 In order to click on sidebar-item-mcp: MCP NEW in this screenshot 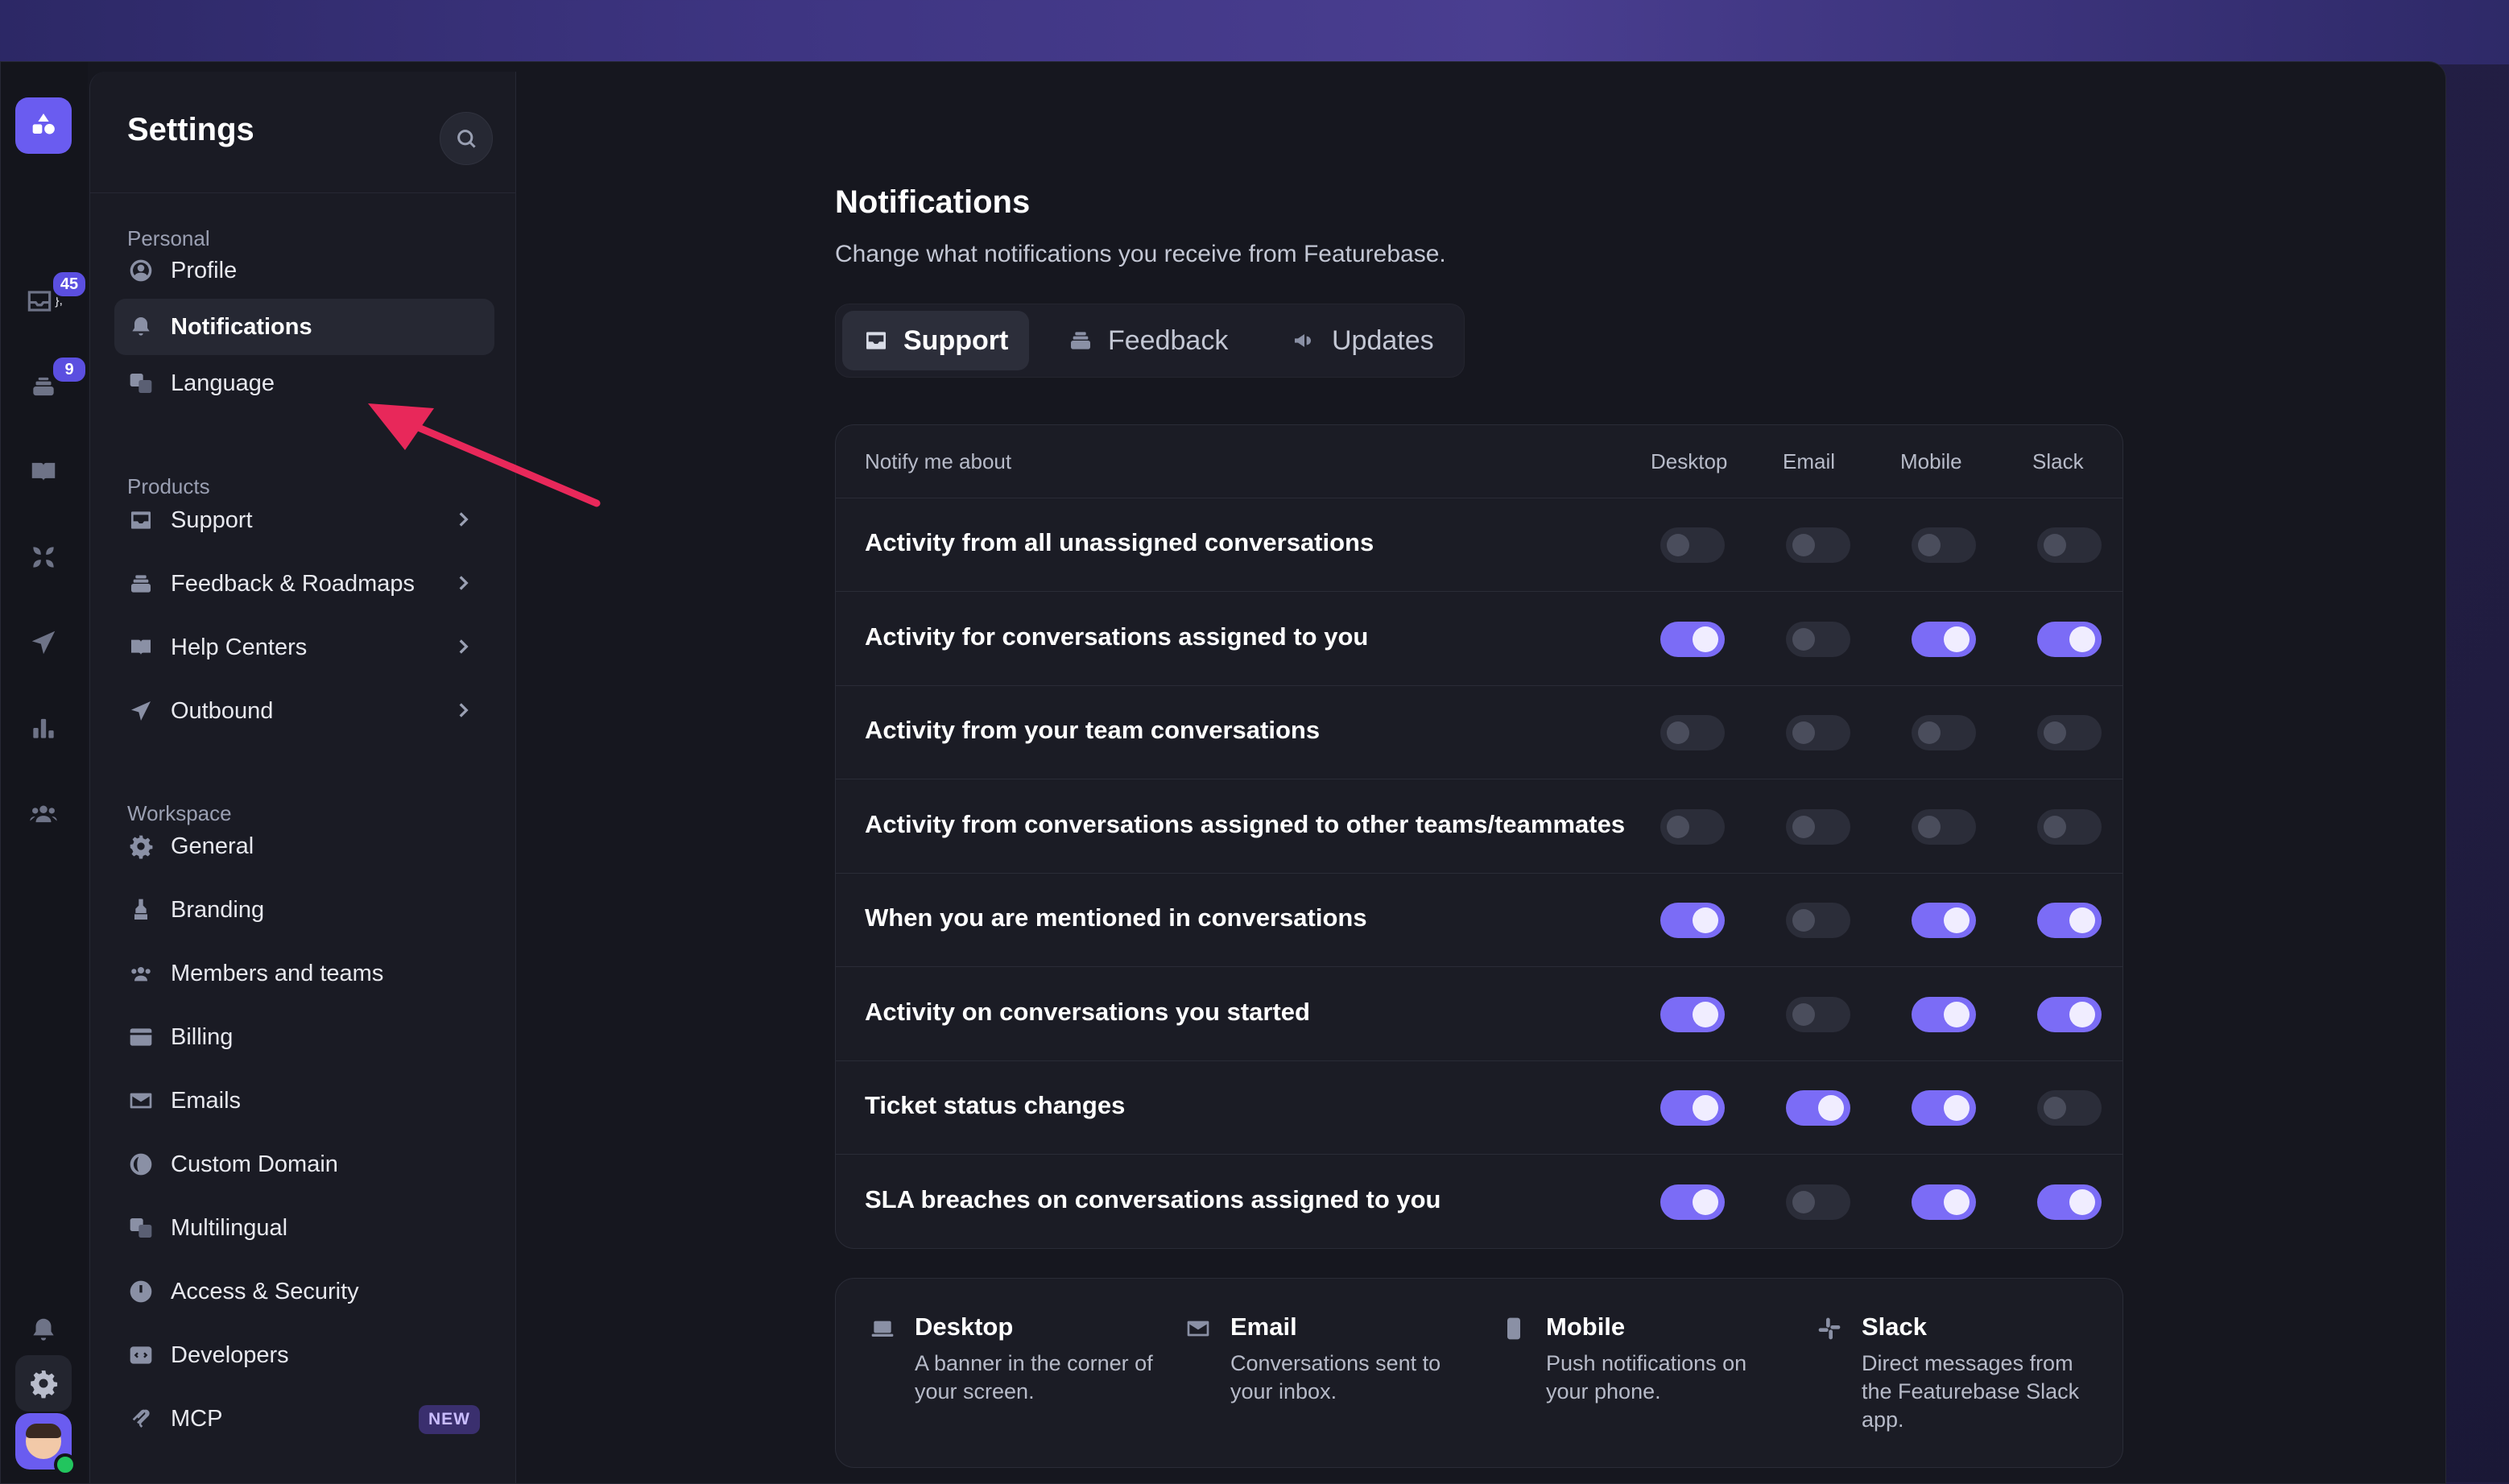, I will do `click(304, 1419)`.